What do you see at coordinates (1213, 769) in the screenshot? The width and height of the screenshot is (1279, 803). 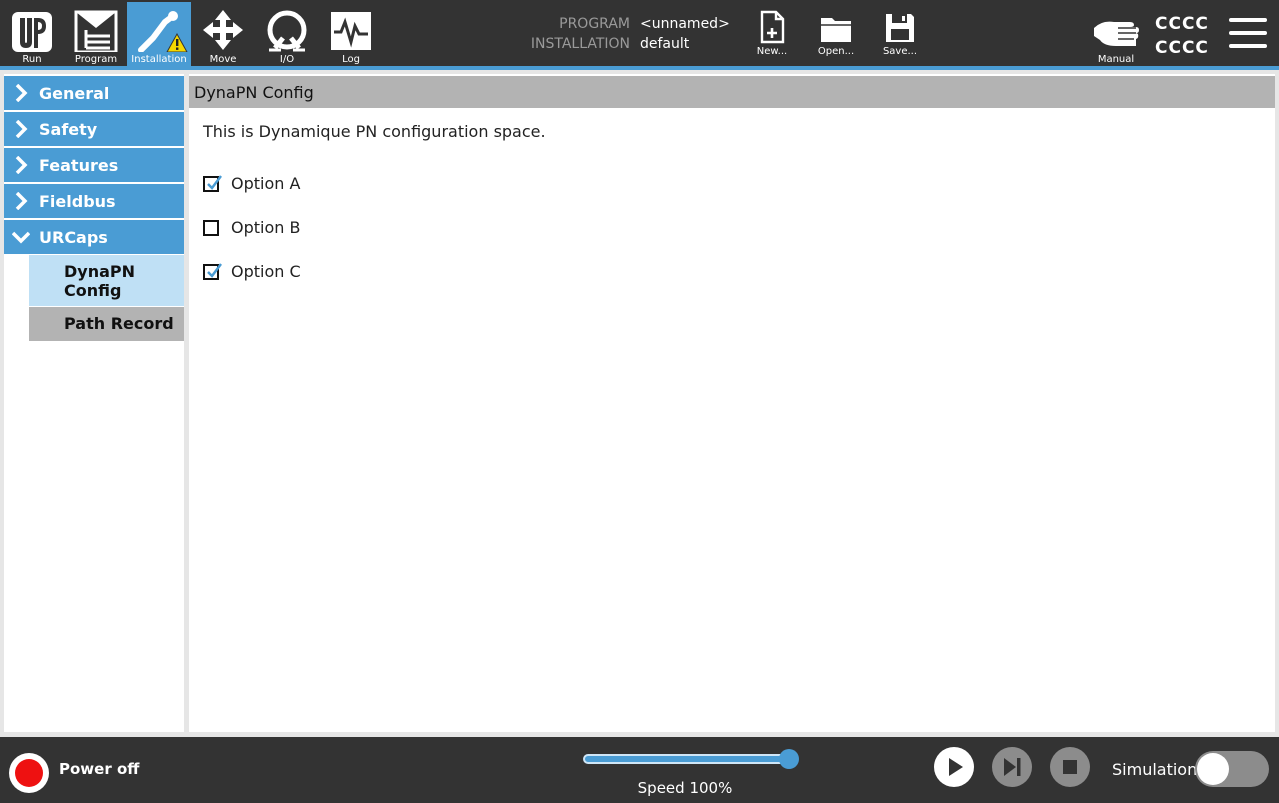 I see `simulation-toggle-knob` at bounding box center [1213, 769].